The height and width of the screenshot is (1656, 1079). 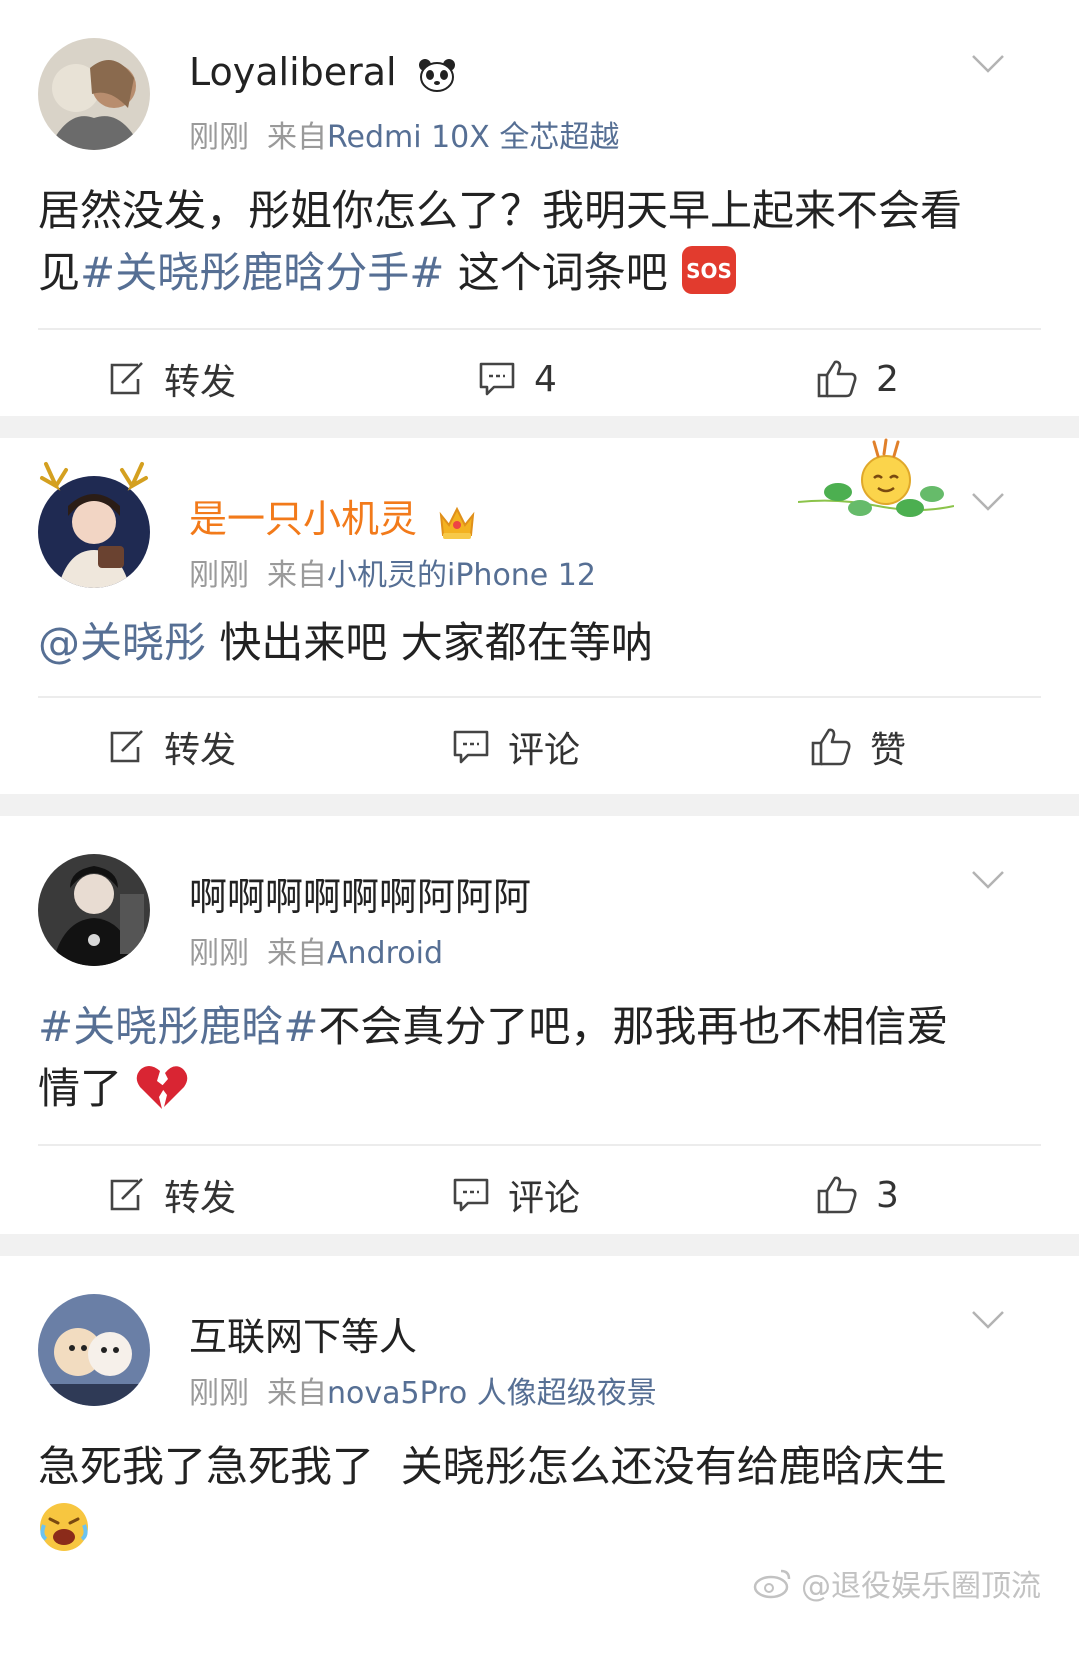 What do you see at coordinates (303, 1337) in the screenshot?
I see `username-text: 互联网下等人` at bounding box center [303, 1337].